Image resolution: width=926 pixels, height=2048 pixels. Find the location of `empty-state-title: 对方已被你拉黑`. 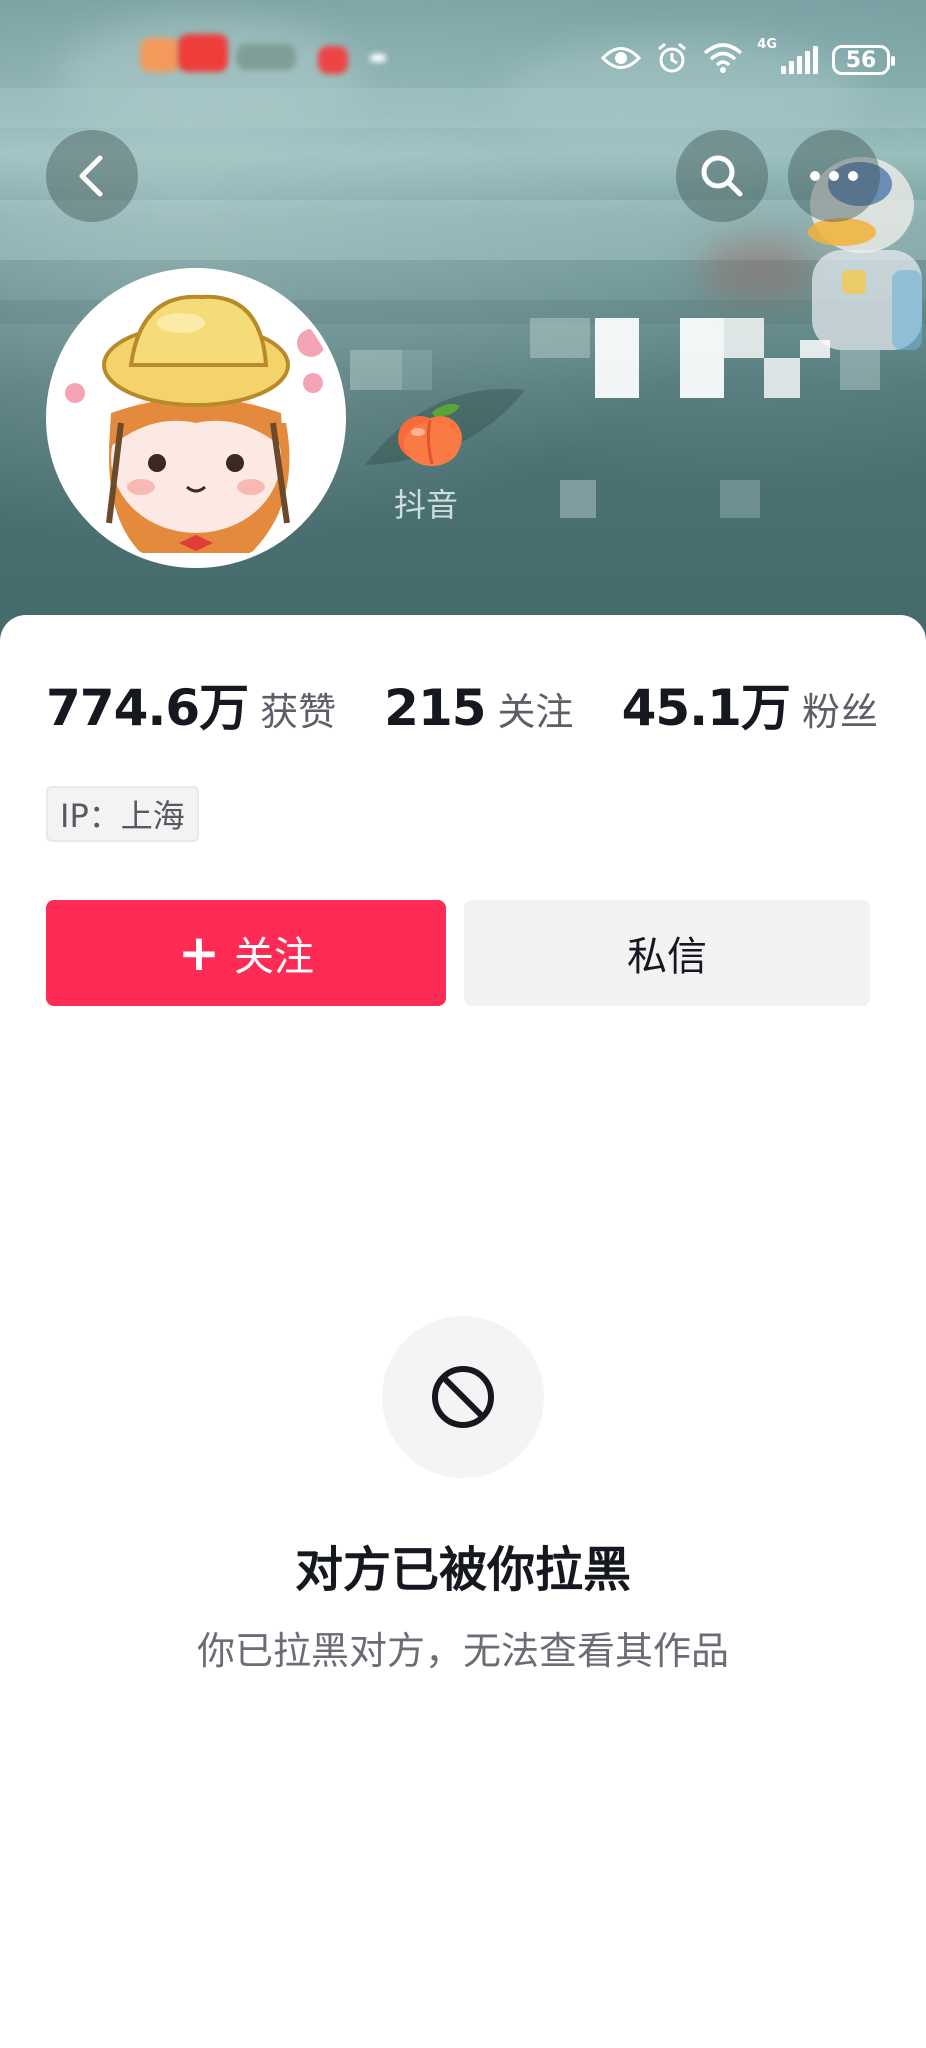

empty-state-title: 对方已被你拉黑 is located at coordinates (462, 1570).